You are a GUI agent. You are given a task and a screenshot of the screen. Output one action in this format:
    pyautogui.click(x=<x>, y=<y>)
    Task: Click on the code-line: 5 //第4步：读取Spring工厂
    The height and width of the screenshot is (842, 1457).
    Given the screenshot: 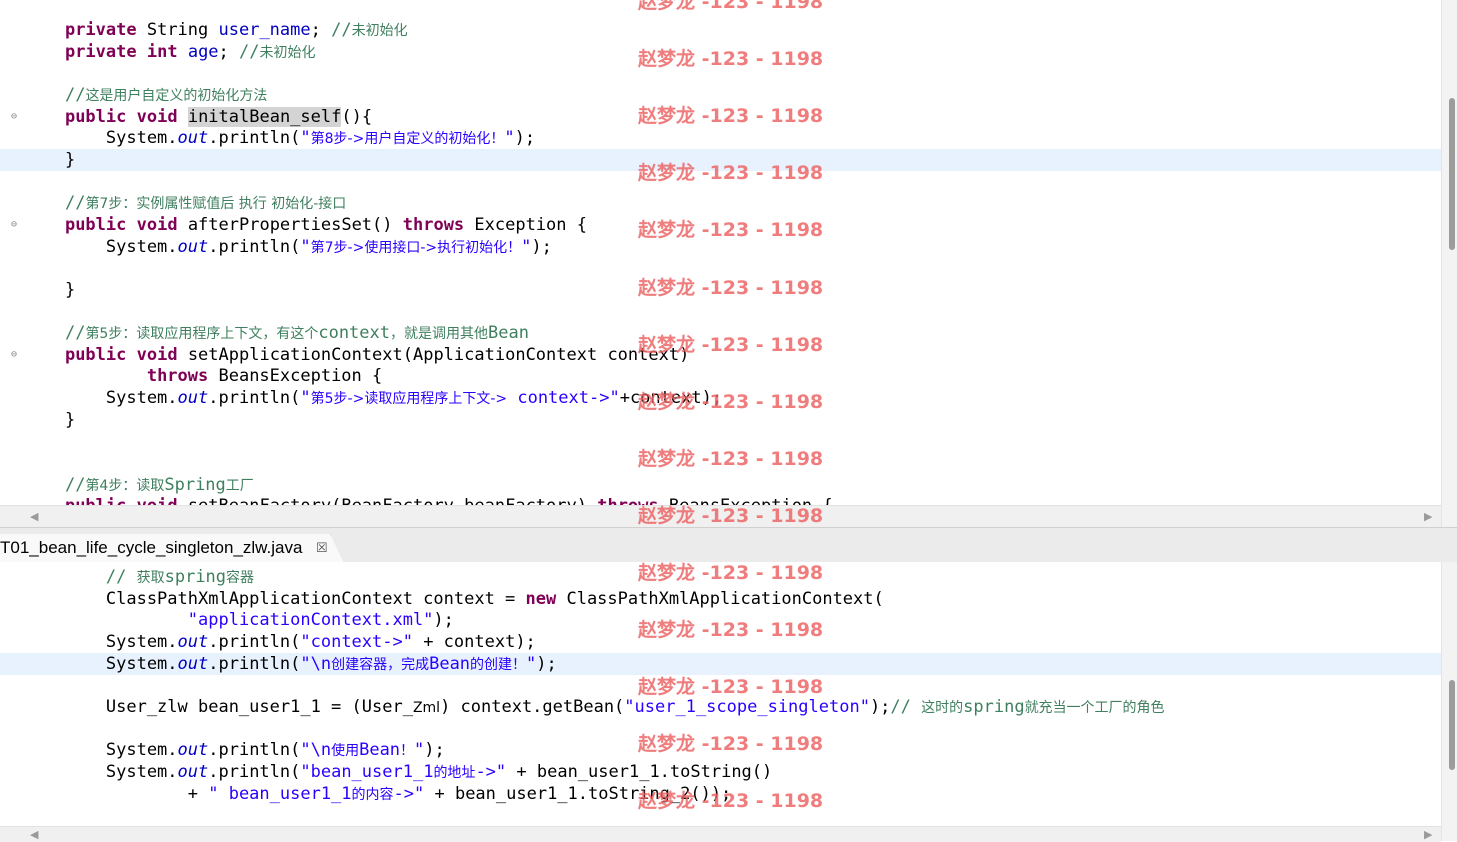 What is the action you would take?
    pyautogui.click(x=720, y=485)
    